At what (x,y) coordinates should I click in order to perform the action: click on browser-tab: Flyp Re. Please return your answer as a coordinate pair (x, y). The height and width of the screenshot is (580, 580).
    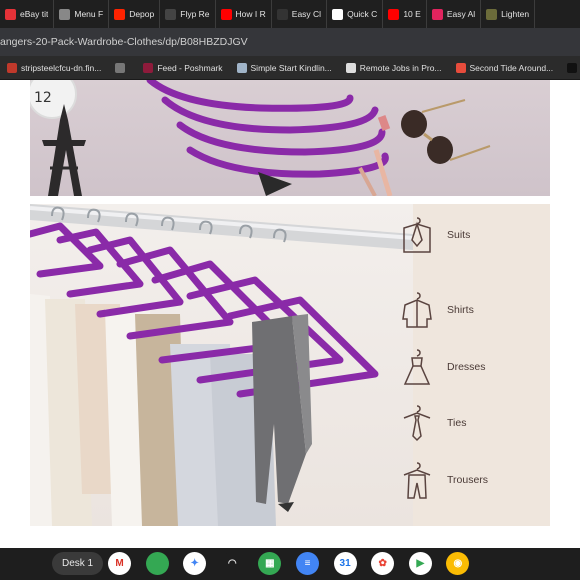
    Looking at the image, I should click on (188, 14).